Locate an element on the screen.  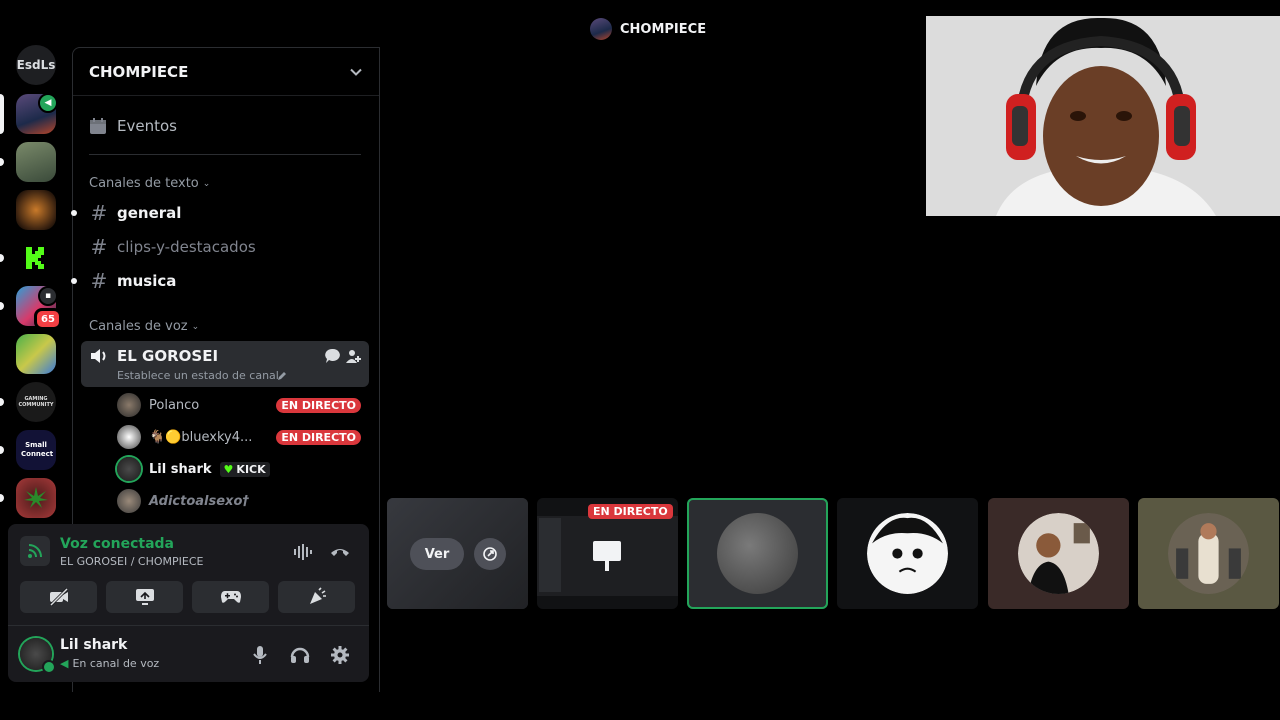
voice-location: EL GOROSEI / CHOMPIECE is located at coordinates (132, 561).